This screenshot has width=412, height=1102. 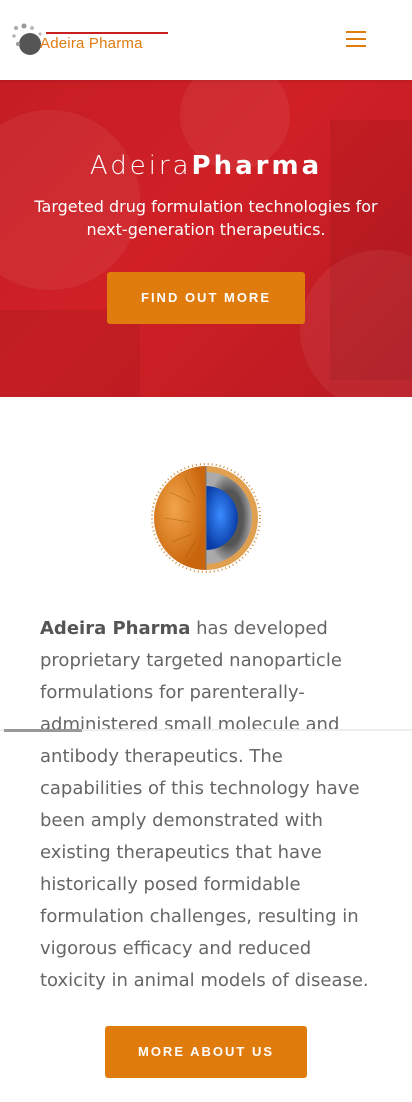 I want to click on scroll-divider-accent, so click(x=43, y=730).